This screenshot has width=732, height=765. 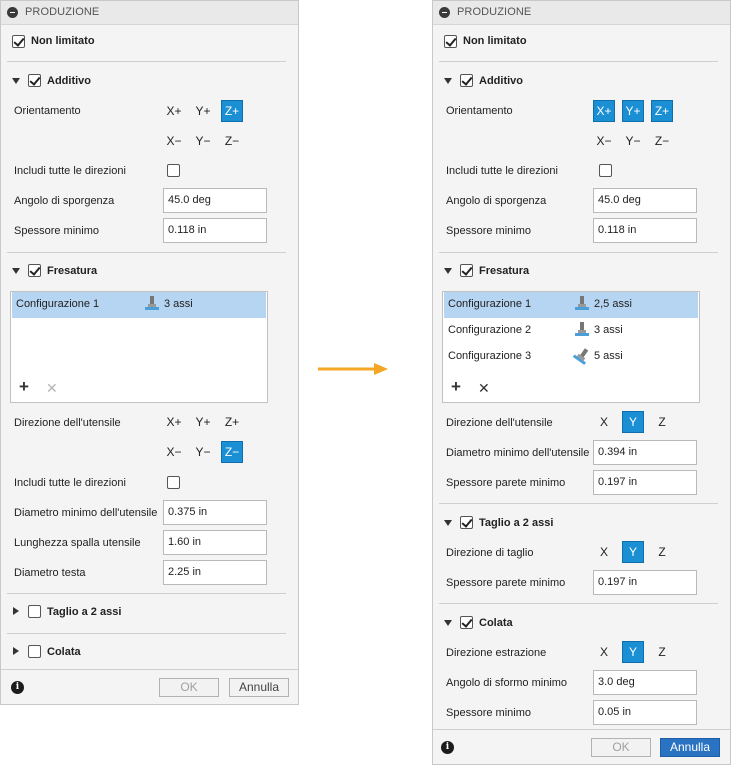 What do you see at coordinates (56, 231) in the screenshot?
I see `spessore-minimo-label: Spessore minimo` at bounding box center [56, 231].